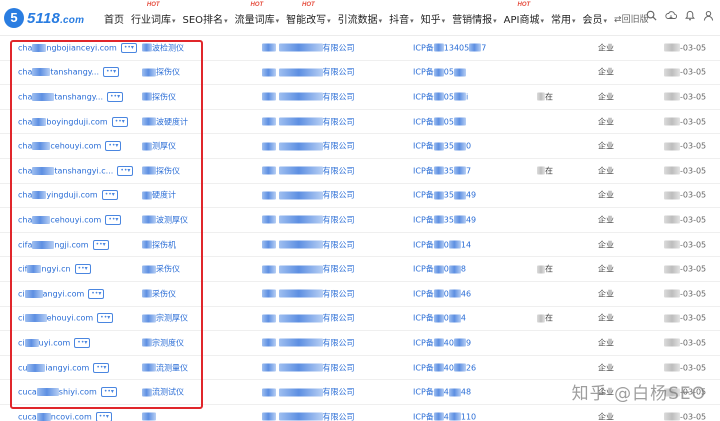 The width and height of the screenshot is (720, 421). I want to click on nav-item-9: API商城▾ HOT, so click(524, 14).